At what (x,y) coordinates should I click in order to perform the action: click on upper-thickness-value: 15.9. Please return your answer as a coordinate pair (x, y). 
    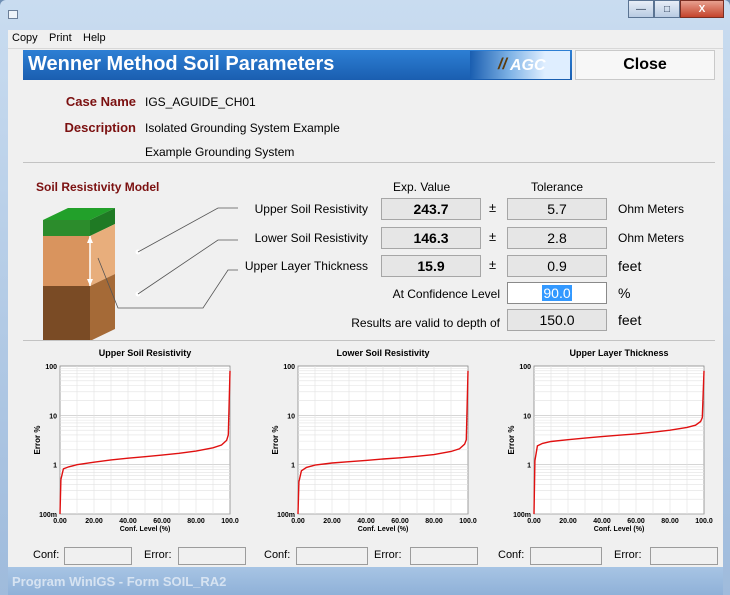
    Looking at the image, I should click on (431, 266).